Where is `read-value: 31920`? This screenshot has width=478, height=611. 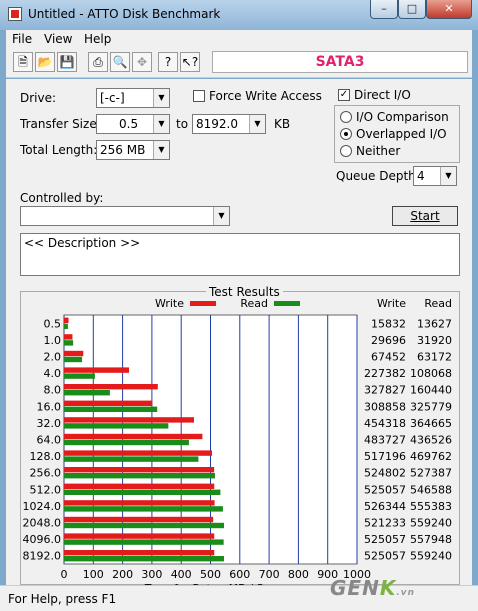
read-value: 31920 is located at coordinates (434, 340).